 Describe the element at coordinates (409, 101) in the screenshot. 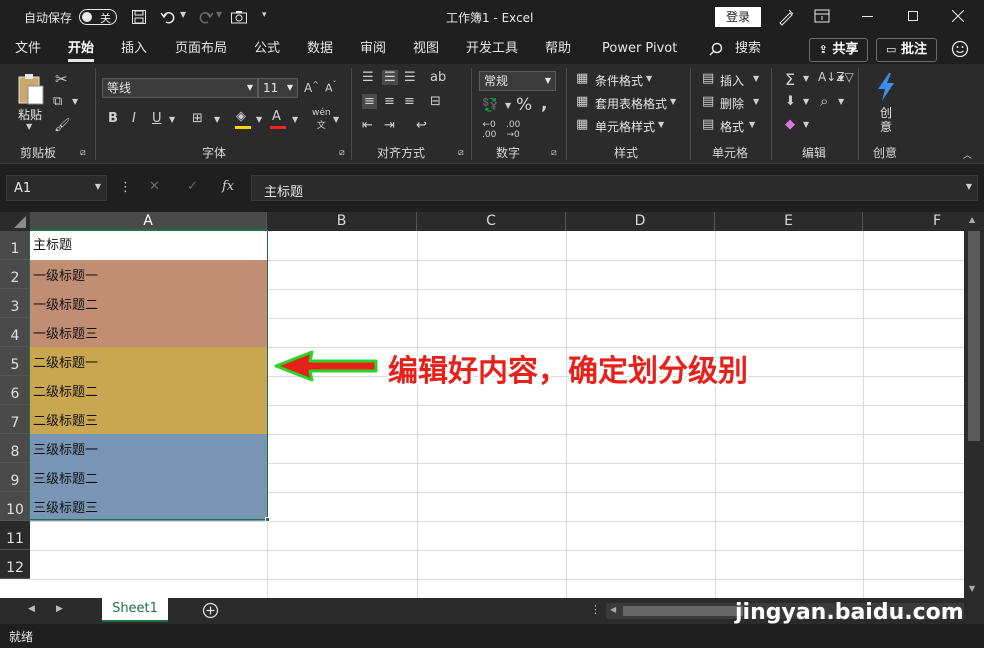

I see `align-right-icon: ≡` at that location.